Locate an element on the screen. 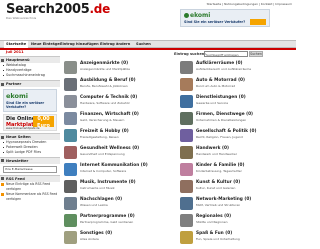 Image resolution: width=320 pixels, height=249 pixels. rss-heading: RSS Feed is located at coordinates (30, 178).